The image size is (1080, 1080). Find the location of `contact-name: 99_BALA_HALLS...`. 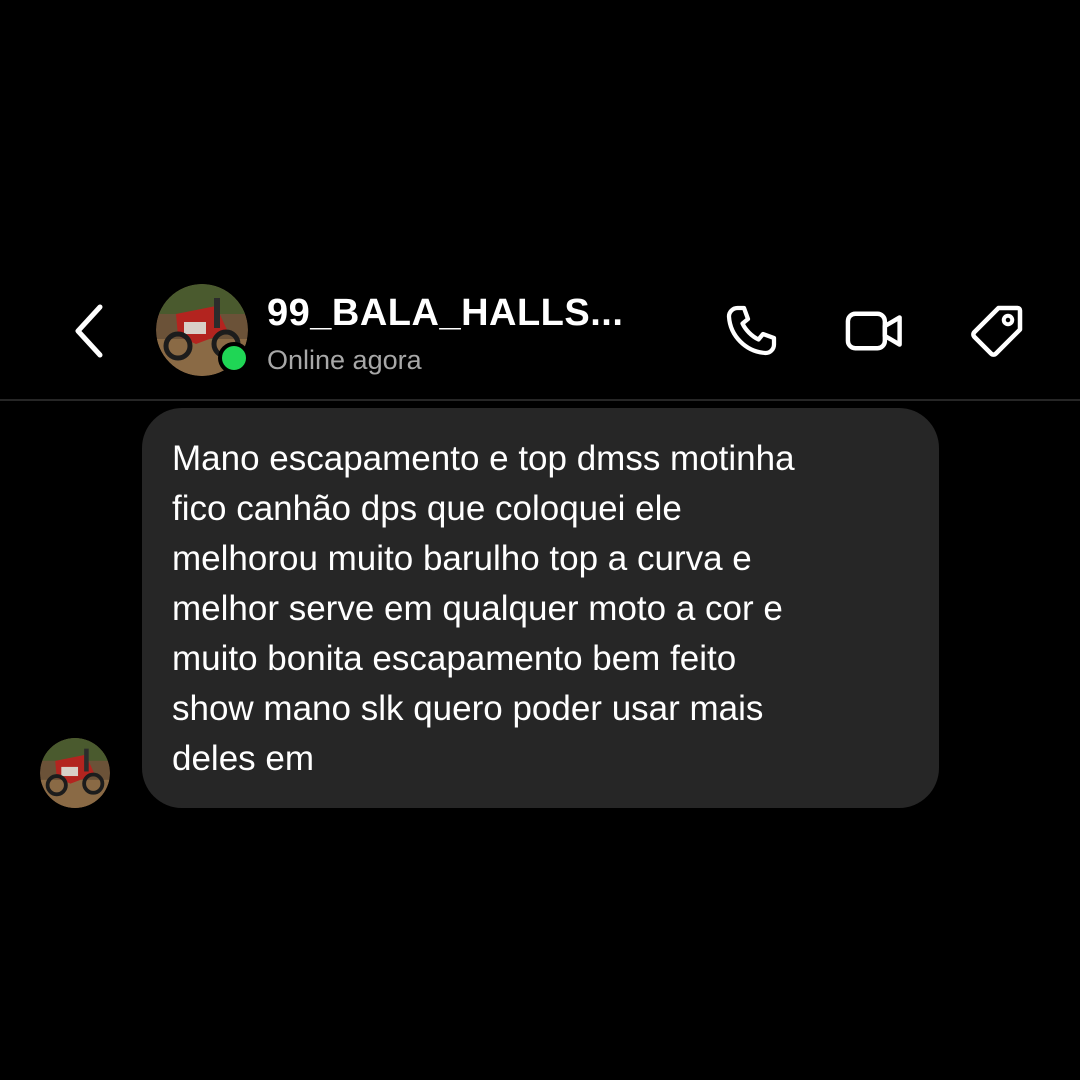

contact-name: 99_BALA_HALLS... is located at coordinates (445, 313).